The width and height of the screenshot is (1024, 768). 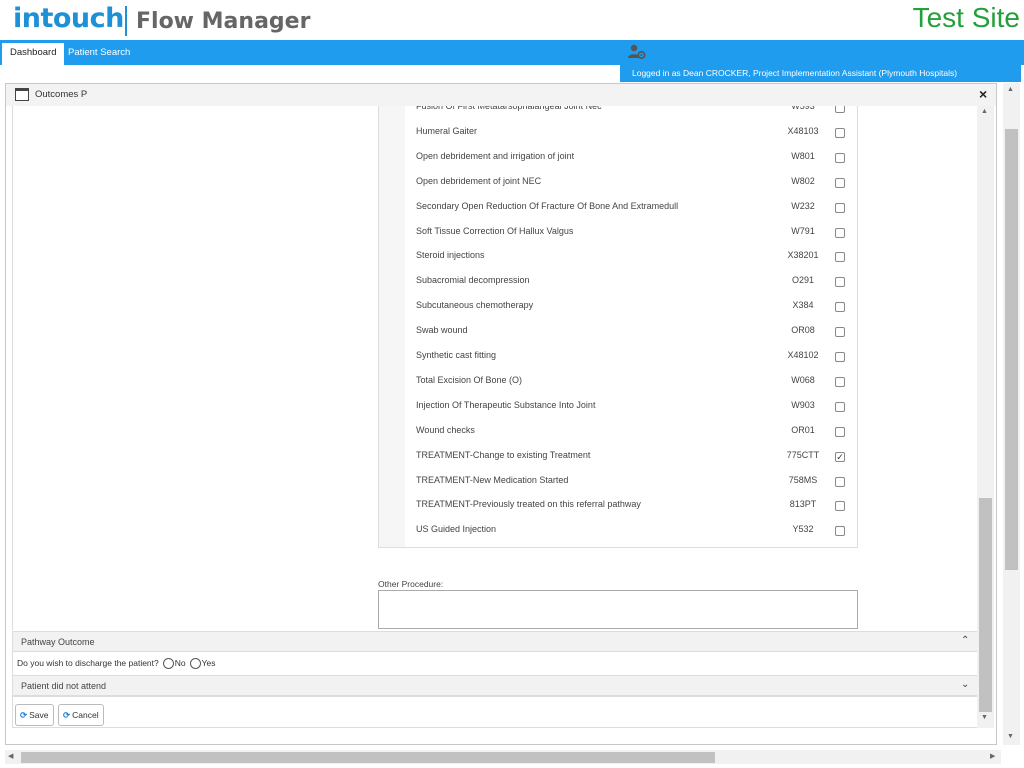 What do you see at coordinates (636, 182) in the screenshot?
I see `procedure-row: Open debridement of joint NEC W802` at bounding box center [636, 182].